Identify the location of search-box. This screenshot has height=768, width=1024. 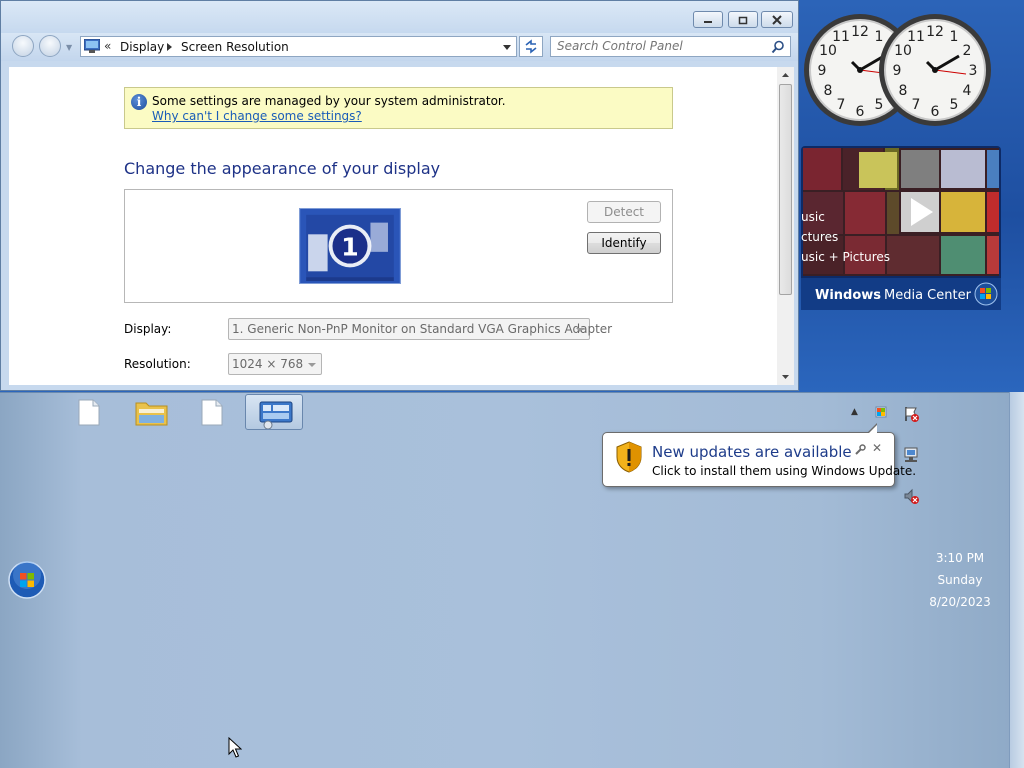
(670, 46).